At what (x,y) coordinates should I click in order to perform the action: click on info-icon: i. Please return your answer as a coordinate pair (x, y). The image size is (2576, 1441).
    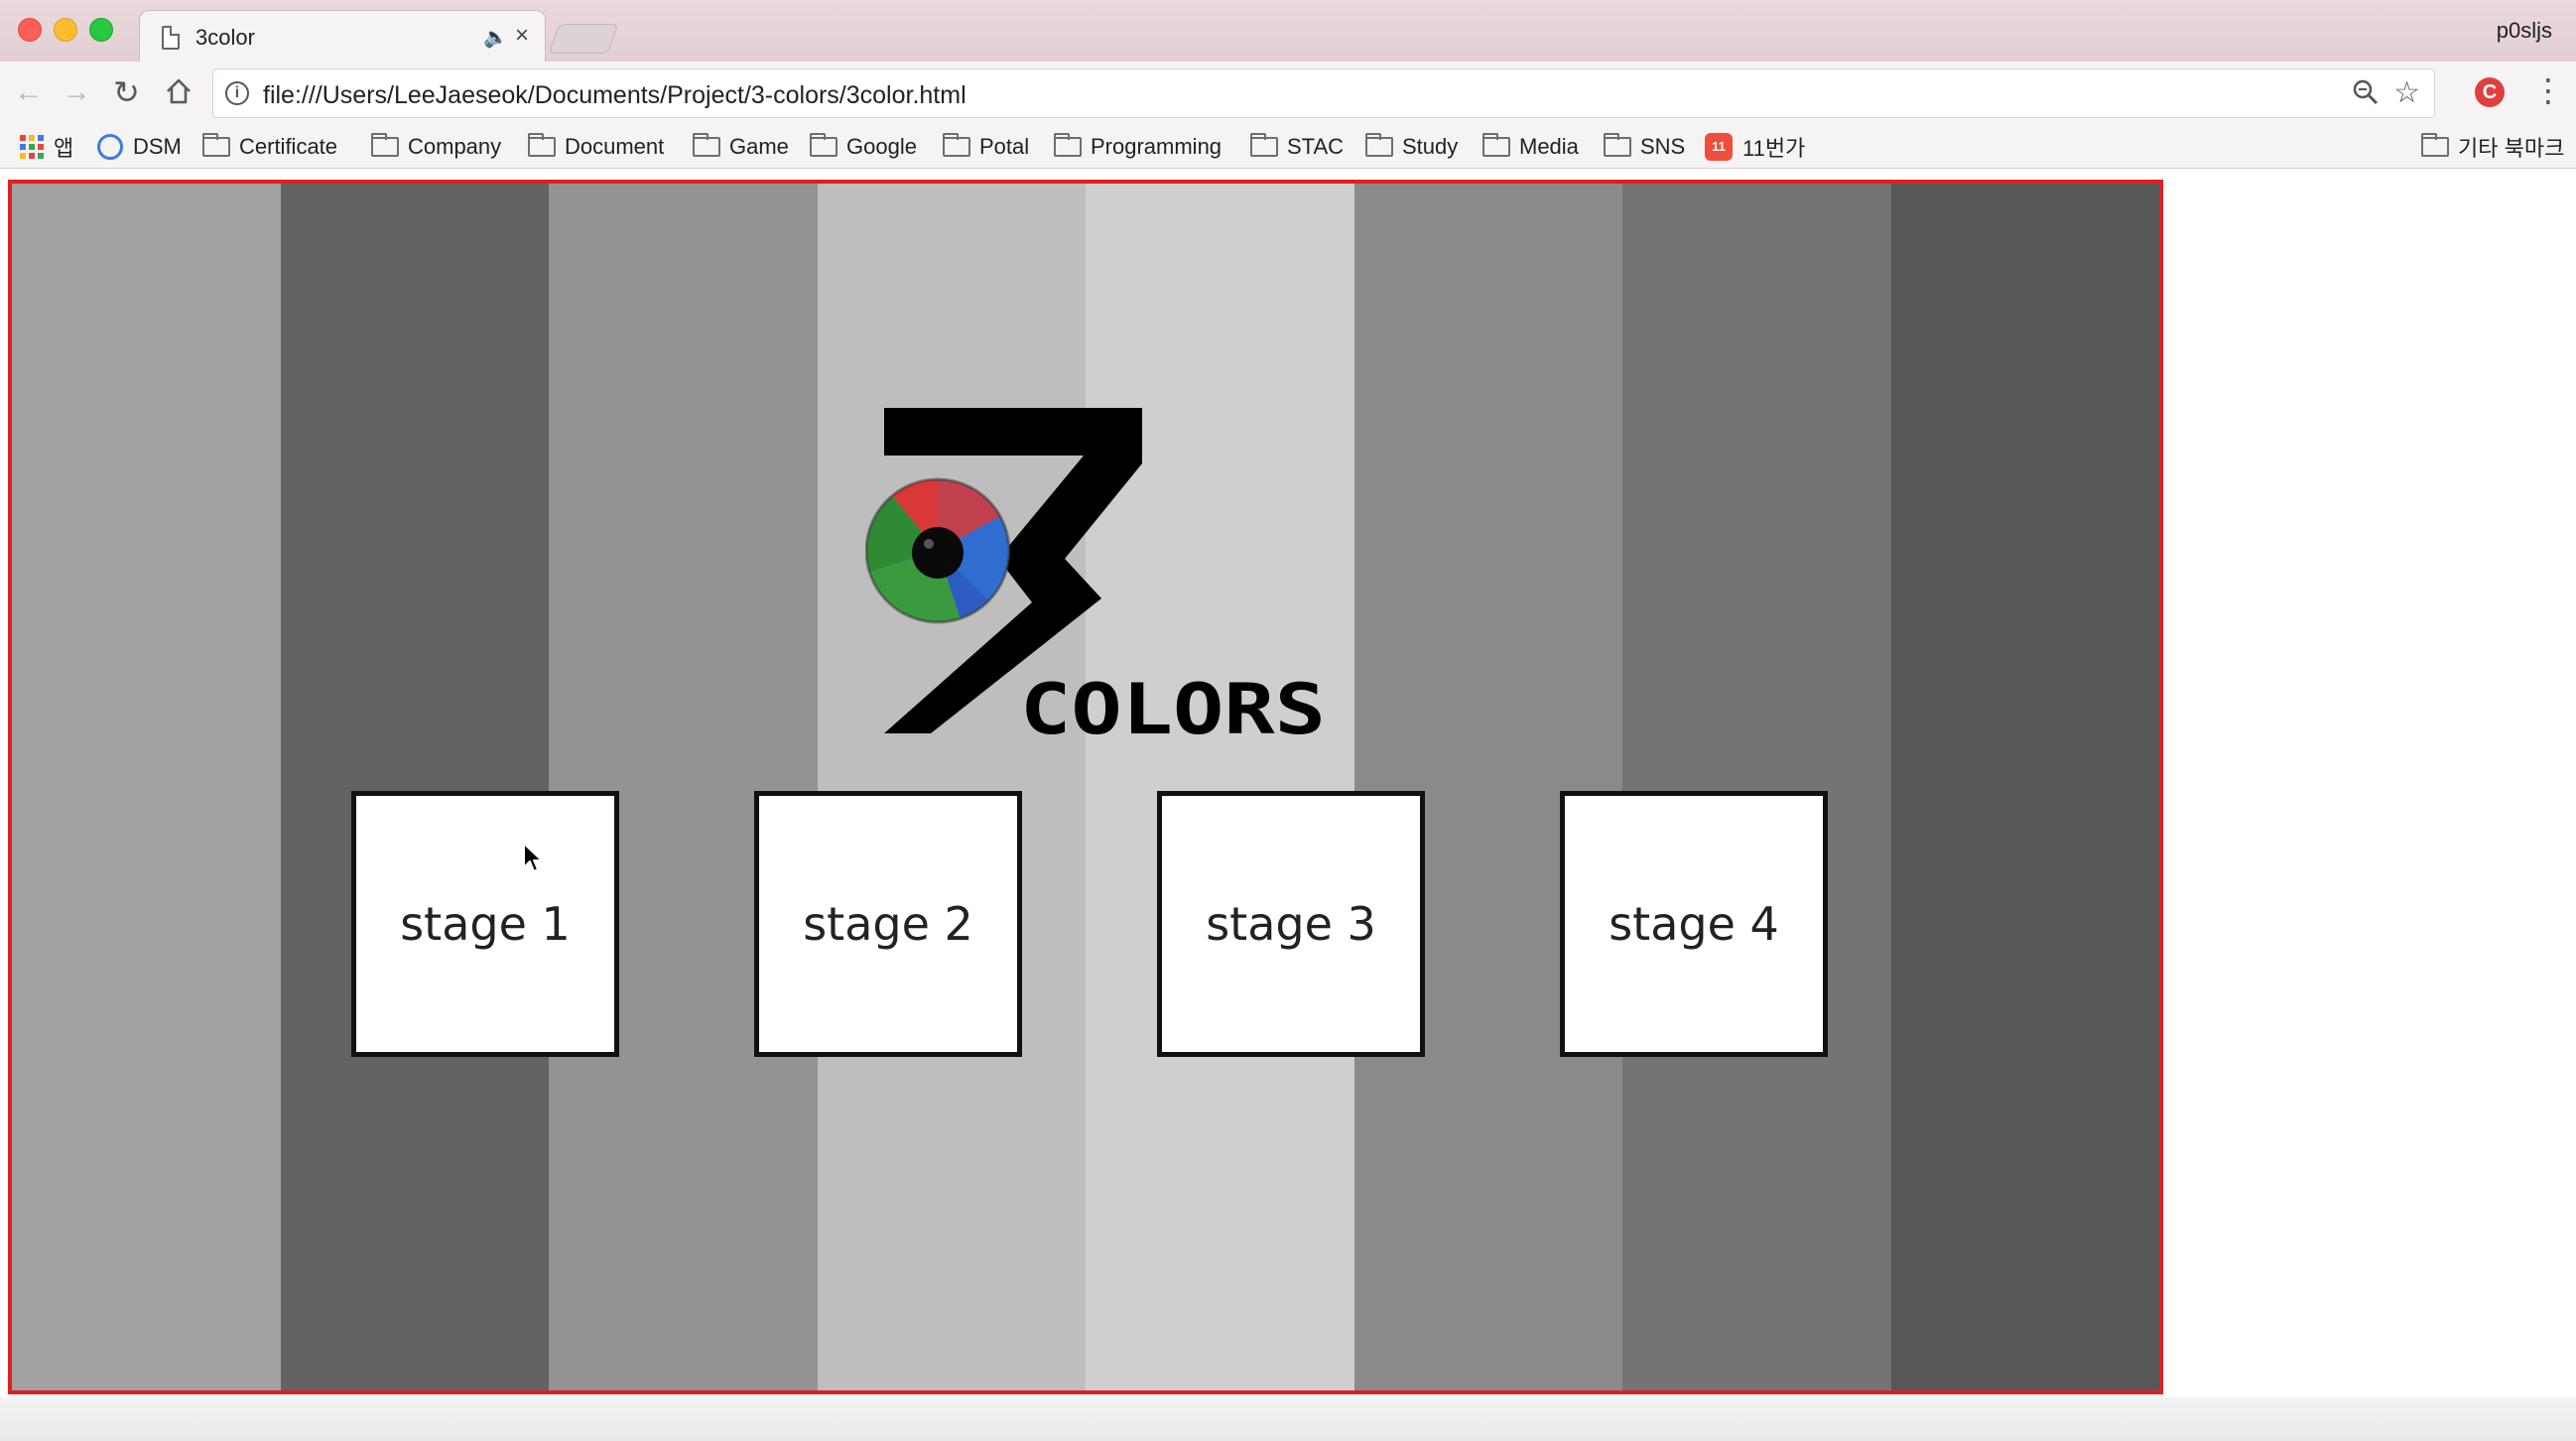
    Looking at the image, I should click on (237, 93).